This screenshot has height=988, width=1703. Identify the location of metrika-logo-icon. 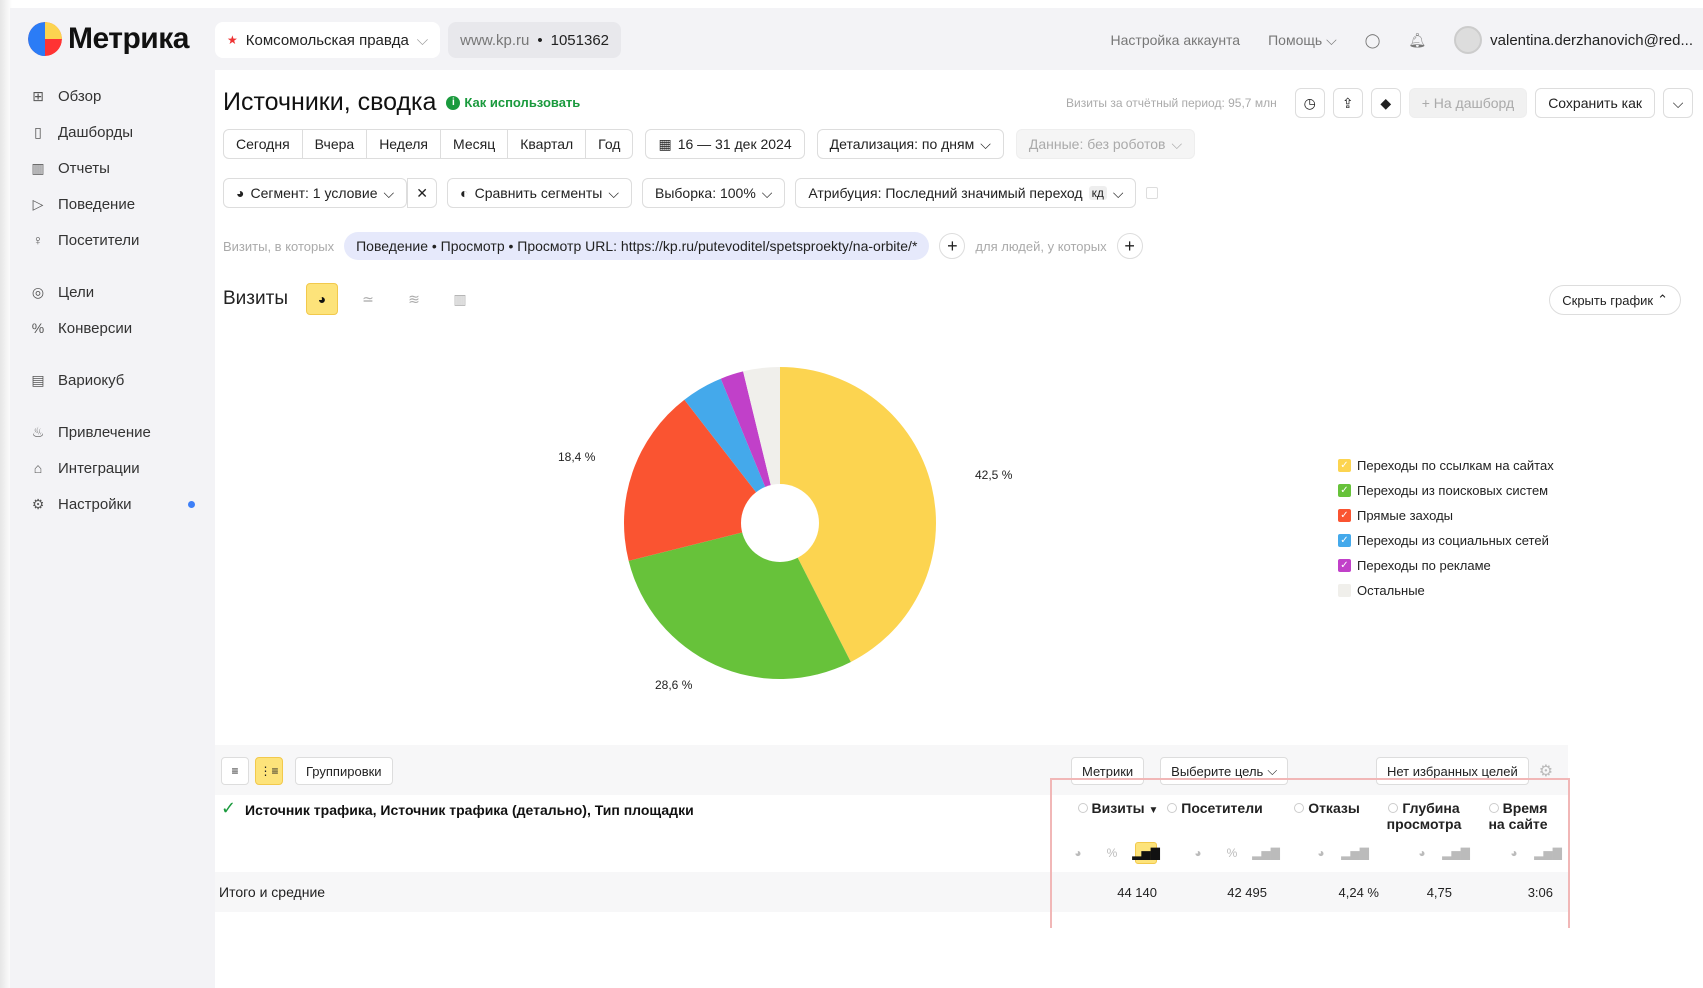
(45, 39).